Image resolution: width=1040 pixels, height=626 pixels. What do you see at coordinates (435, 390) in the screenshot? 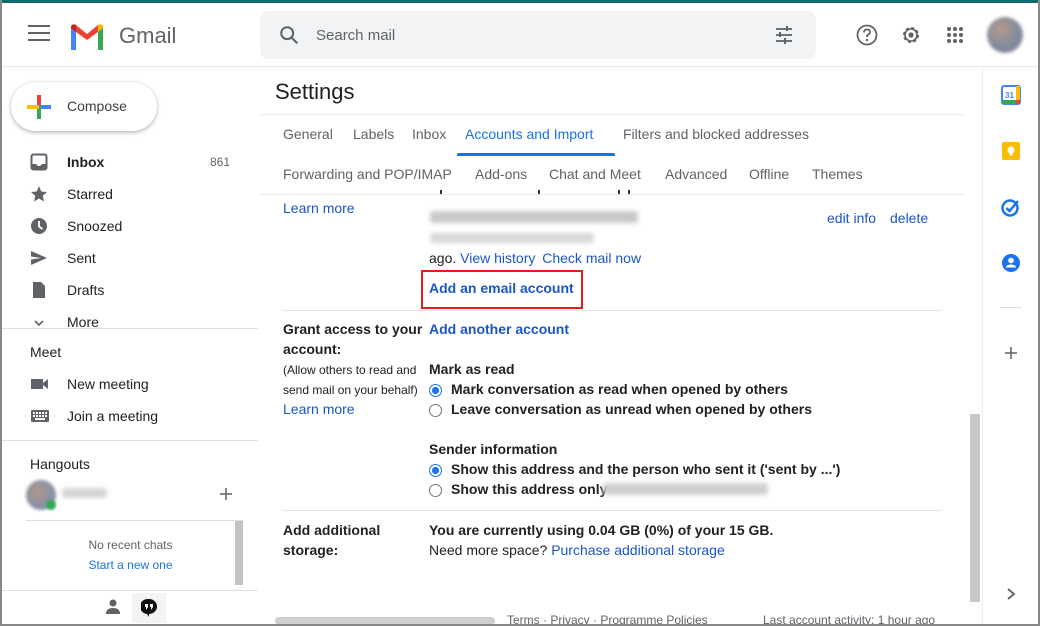
I see `mark-read-radio` at bounding box center [435, 390].